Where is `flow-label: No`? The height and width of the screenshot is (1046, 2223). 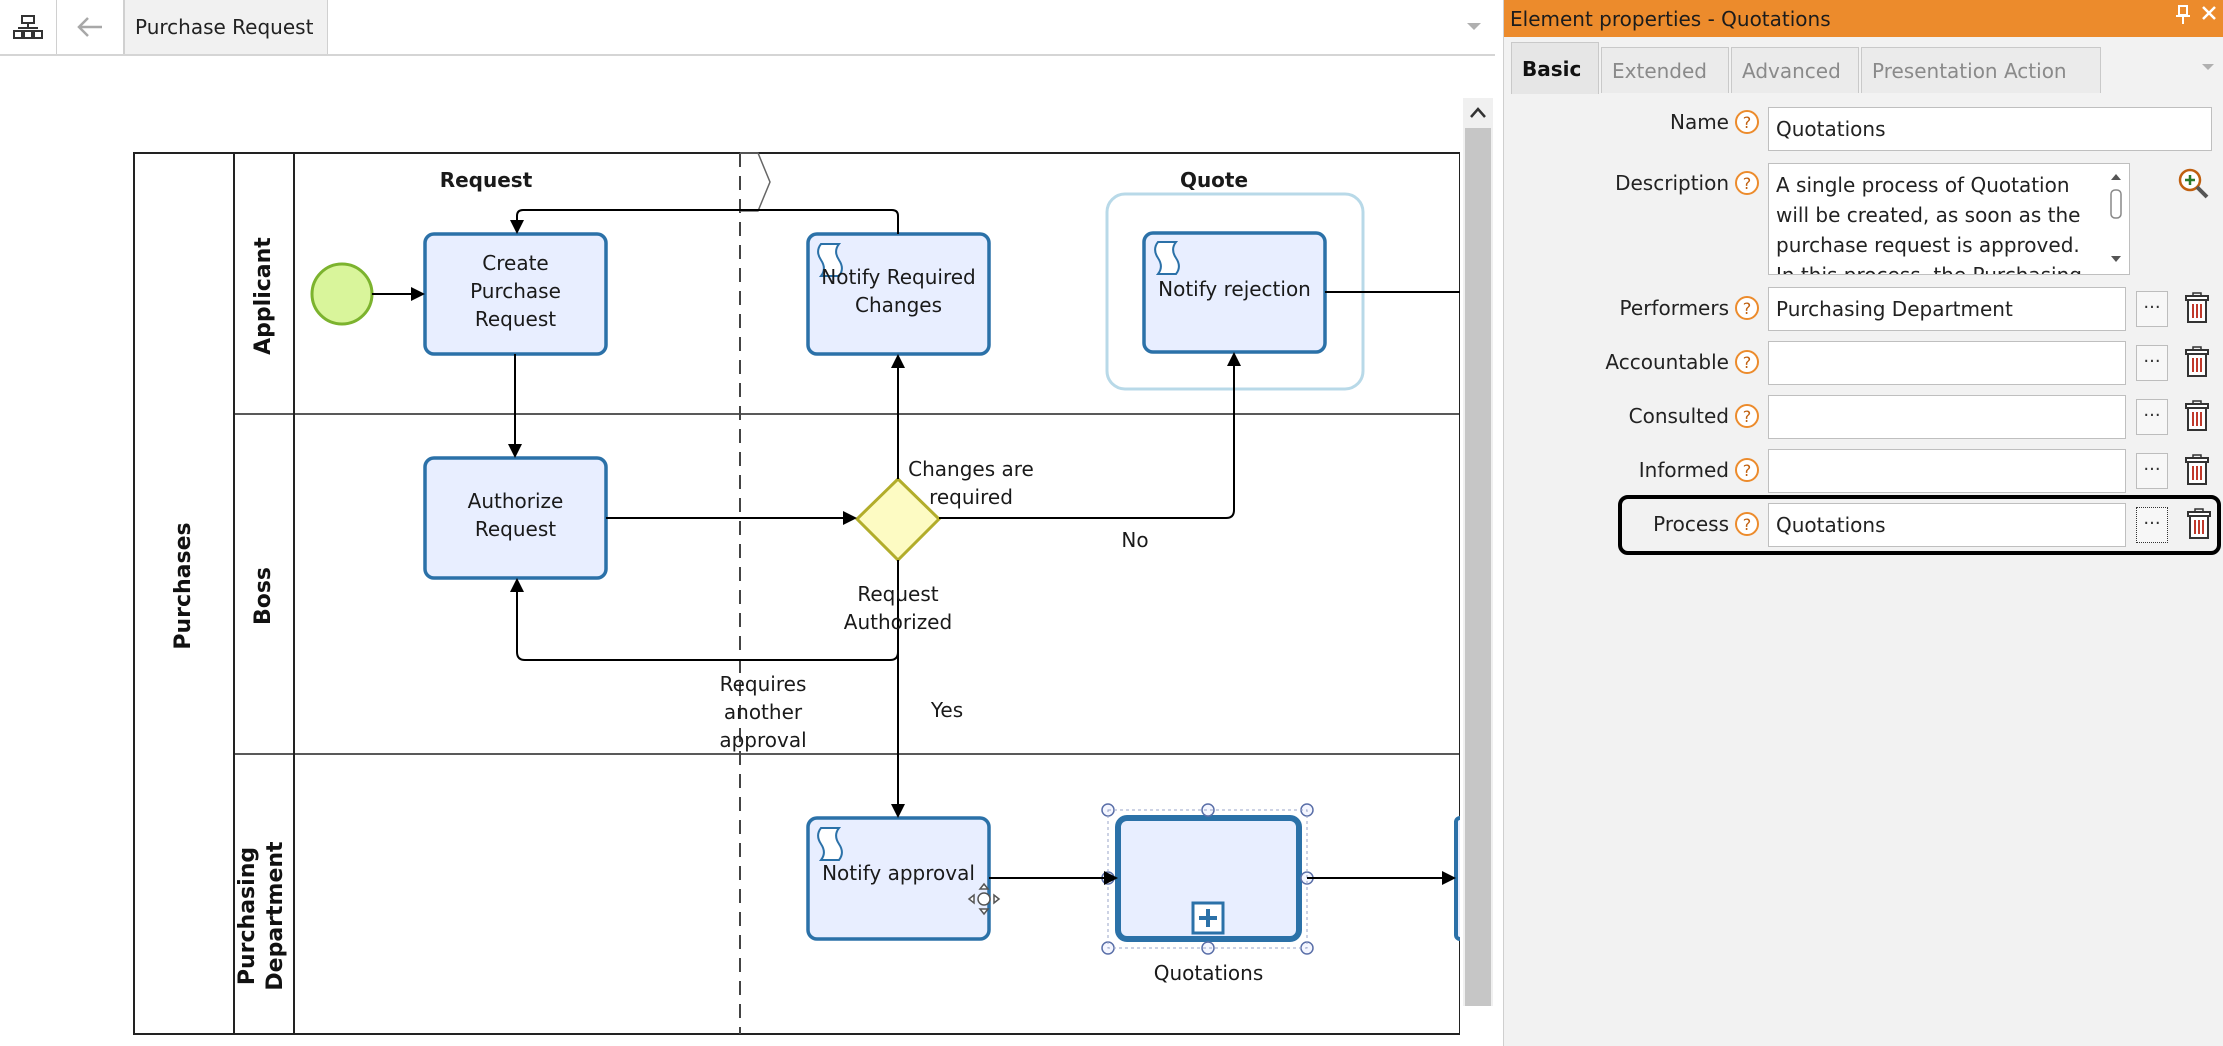 flow-label: No is located at coordinates (1135, 540).